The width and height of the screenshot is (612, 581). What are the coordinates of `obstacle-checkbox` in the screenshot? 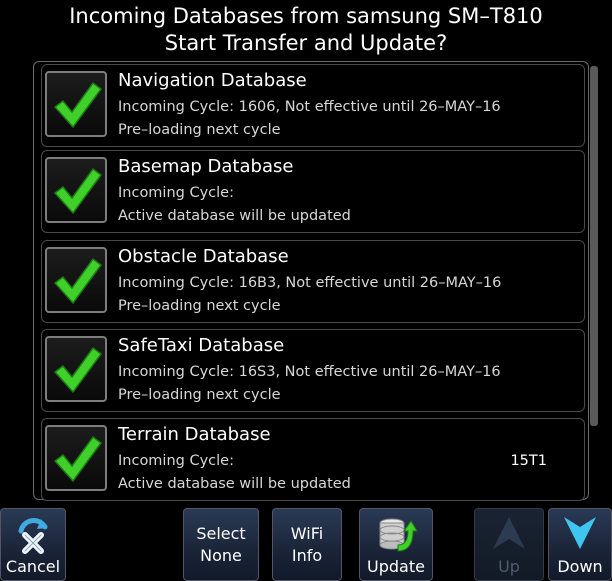 It's located at (76, 280).